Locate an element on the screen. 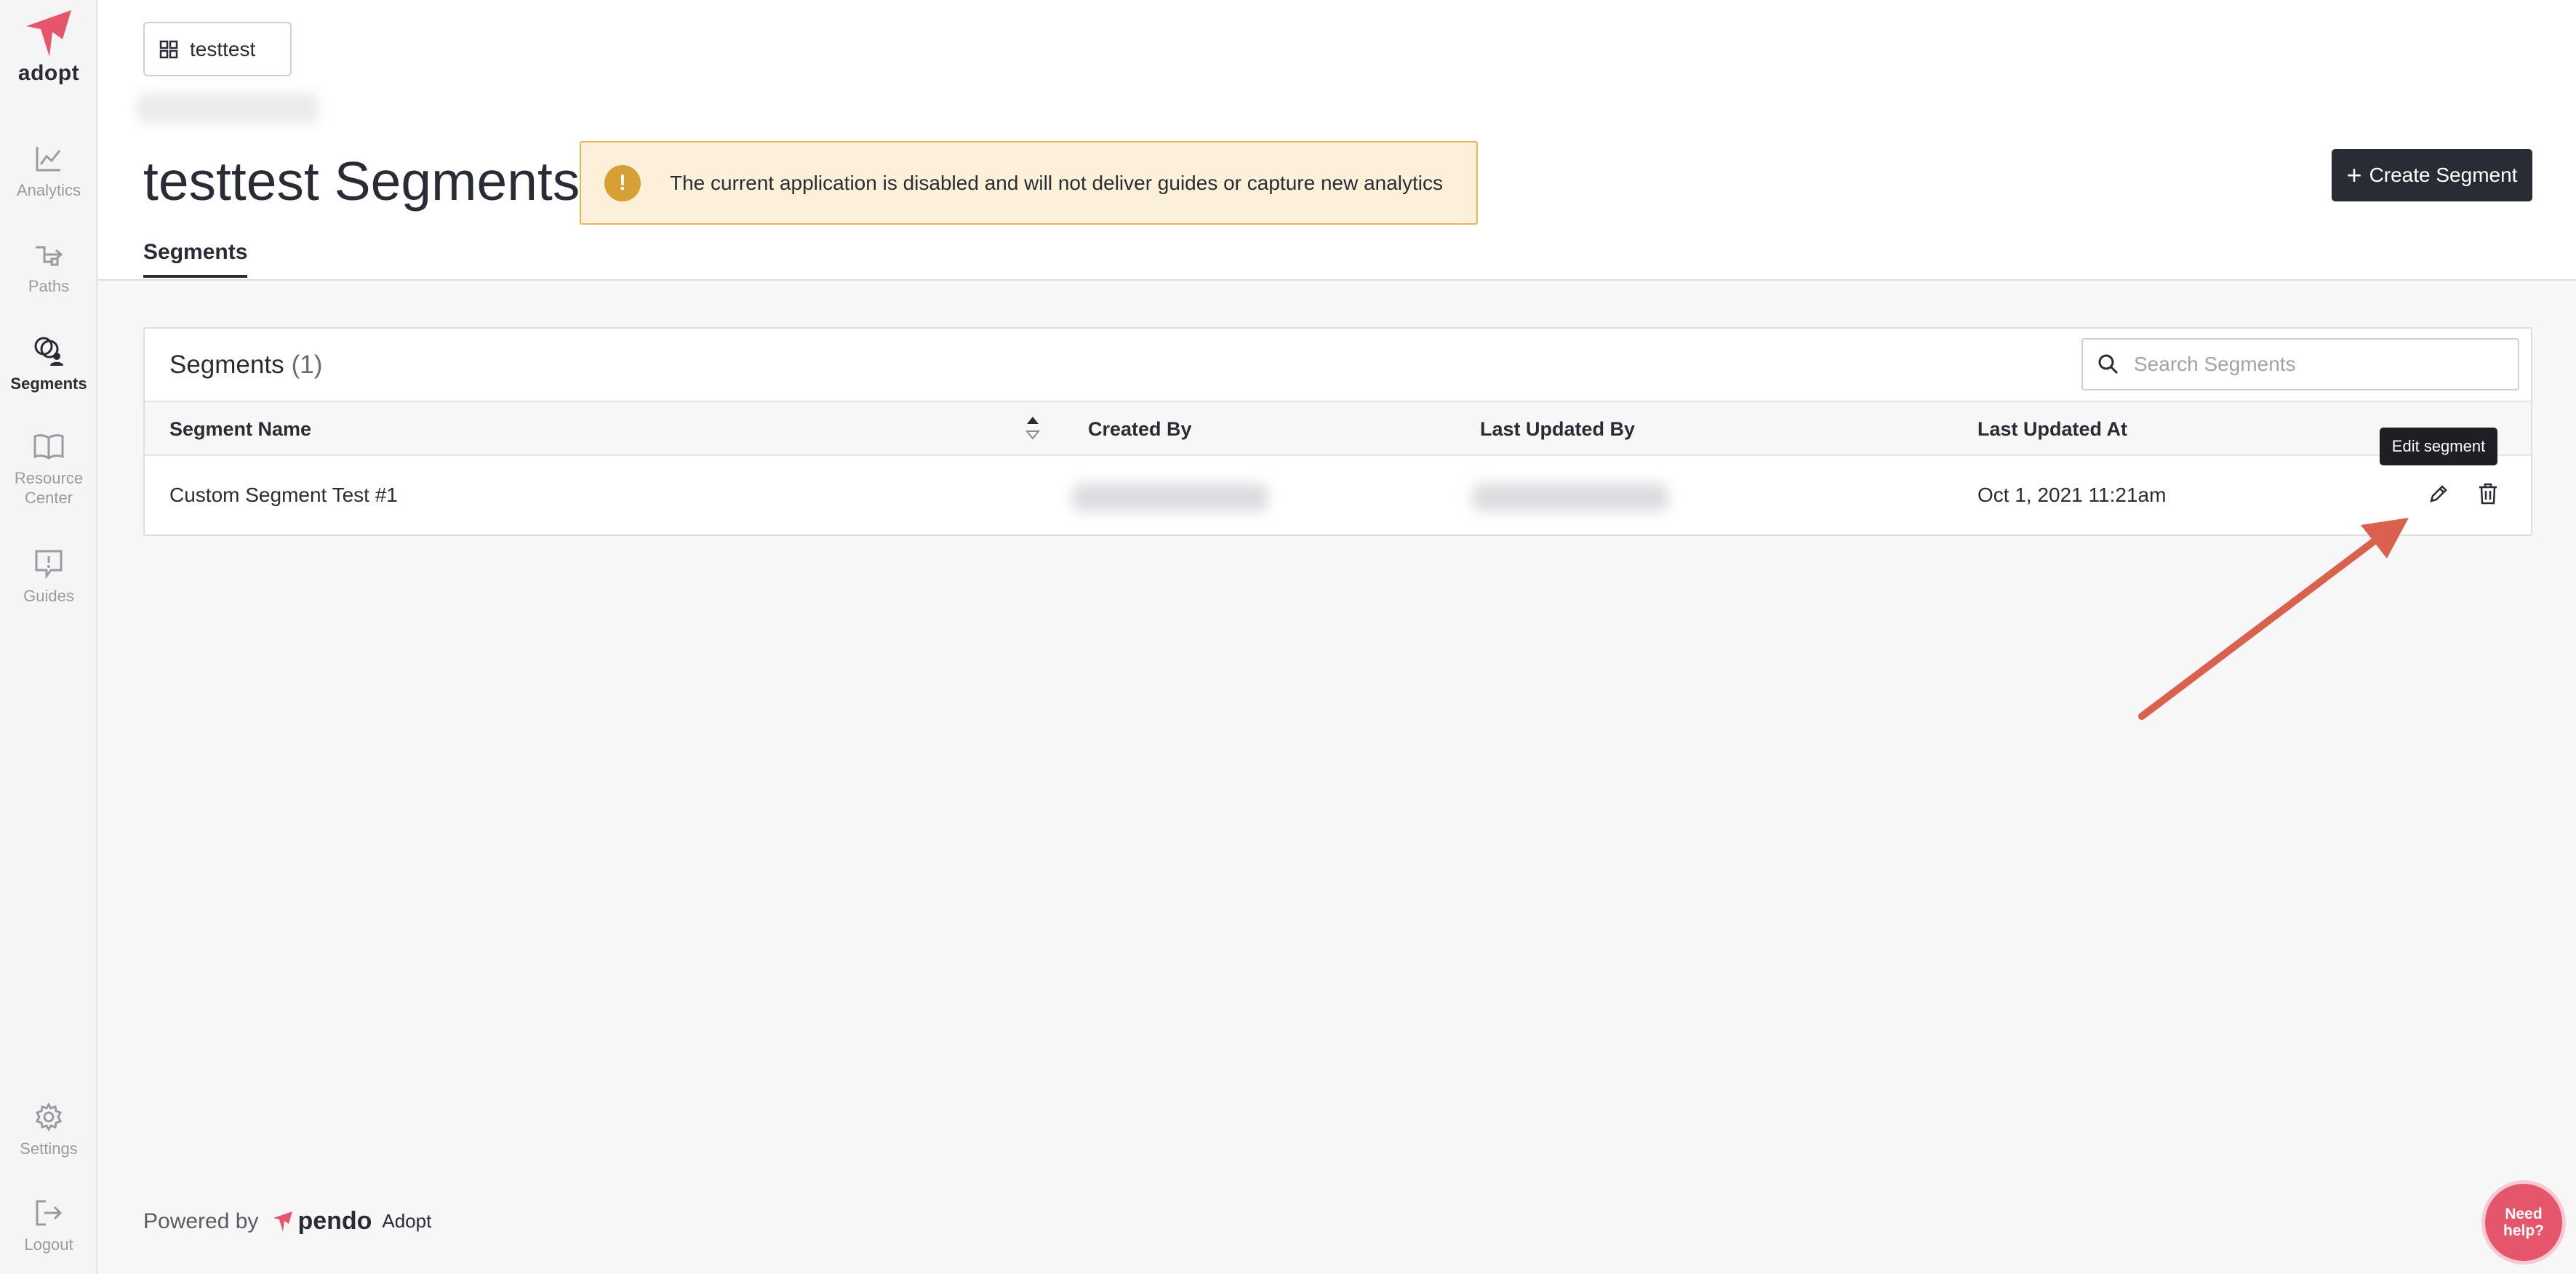 This screenshot has height=1274, width=2576. sidebar-item-label: Logout is located at coordinates (48, 1244).